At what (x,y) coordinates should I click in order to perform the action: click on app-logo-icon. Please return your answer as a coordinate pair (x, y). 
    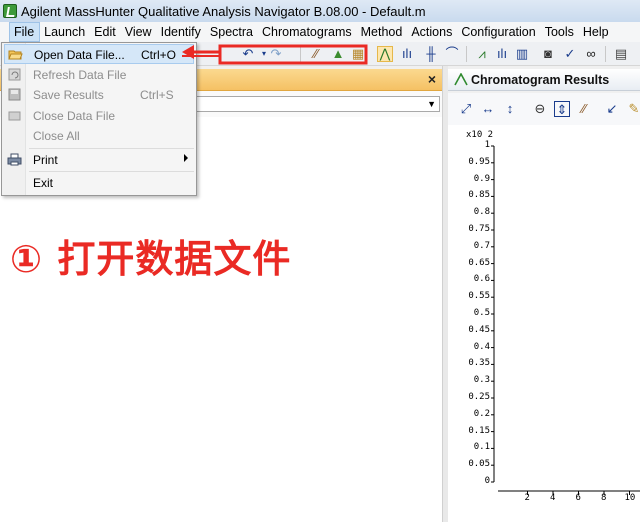
    Looking at the image, I should click on (10, 11).